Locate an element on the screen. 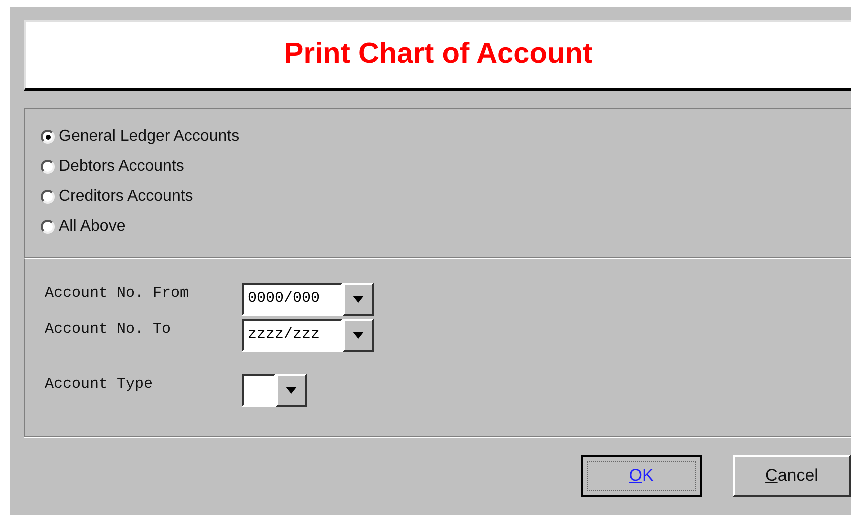 The image size is (851, 518). field-label: Account No. To is located at coordinates (108, 330).